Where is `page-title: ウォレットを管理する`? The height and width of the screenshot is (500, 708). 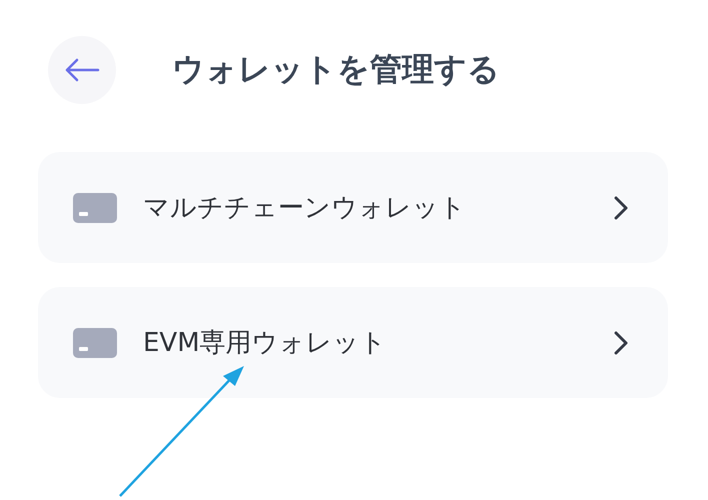 page-title: ウォレットを管理する is located at coordinates (336, 69).